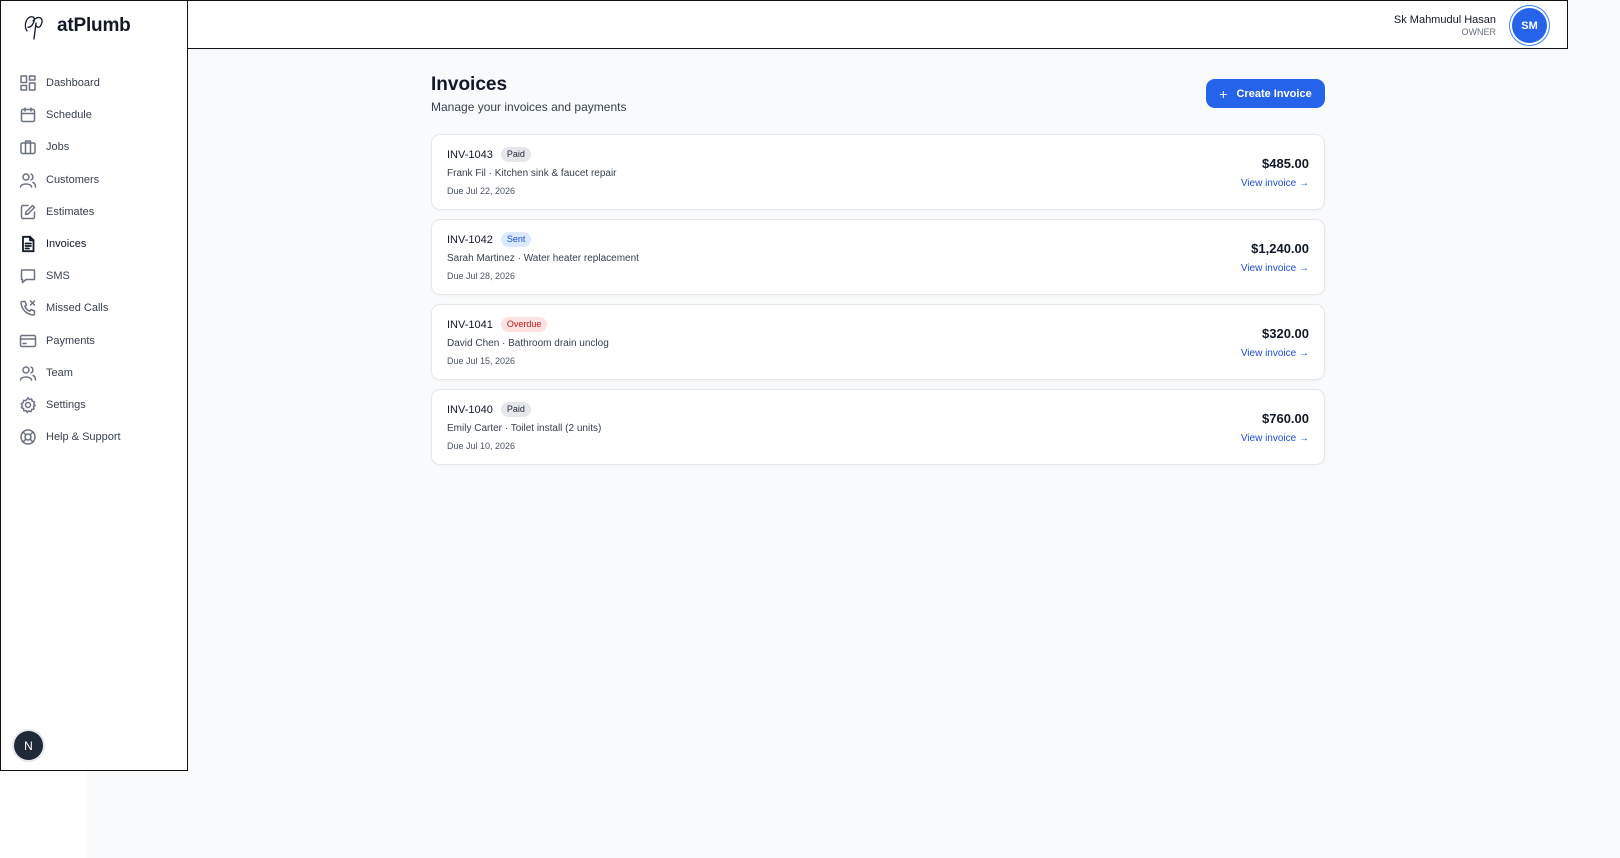  Describe the element at coordinates (83, 437) in the screenshot. I see `sidebar-item-label: Help & Support` at that location.